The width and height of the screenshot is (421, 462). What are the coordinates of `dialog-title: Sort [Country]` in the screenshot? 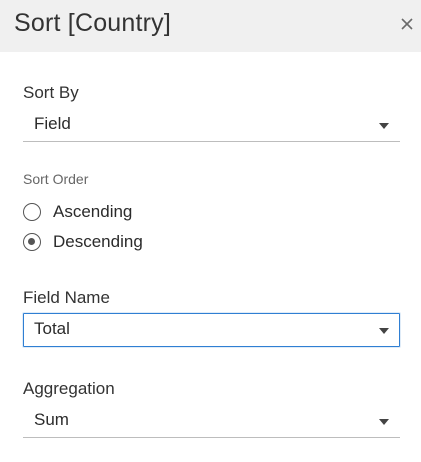 It's located at (93, 23).